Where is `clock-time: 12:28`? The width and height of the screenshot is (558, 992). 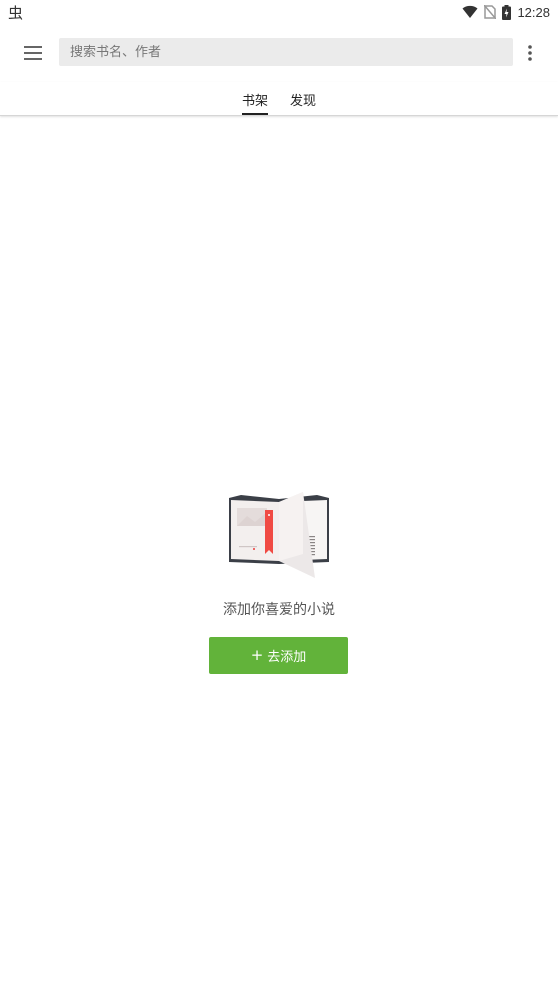 clock-time: 12:28 is located at coordinates (533, 12).